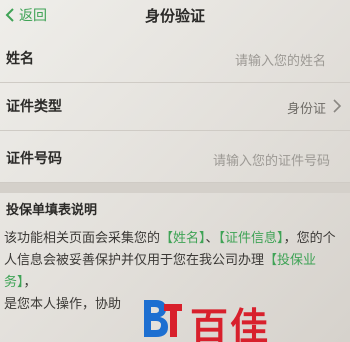  I want to click on logo-mark-icon, so click(163, 318).